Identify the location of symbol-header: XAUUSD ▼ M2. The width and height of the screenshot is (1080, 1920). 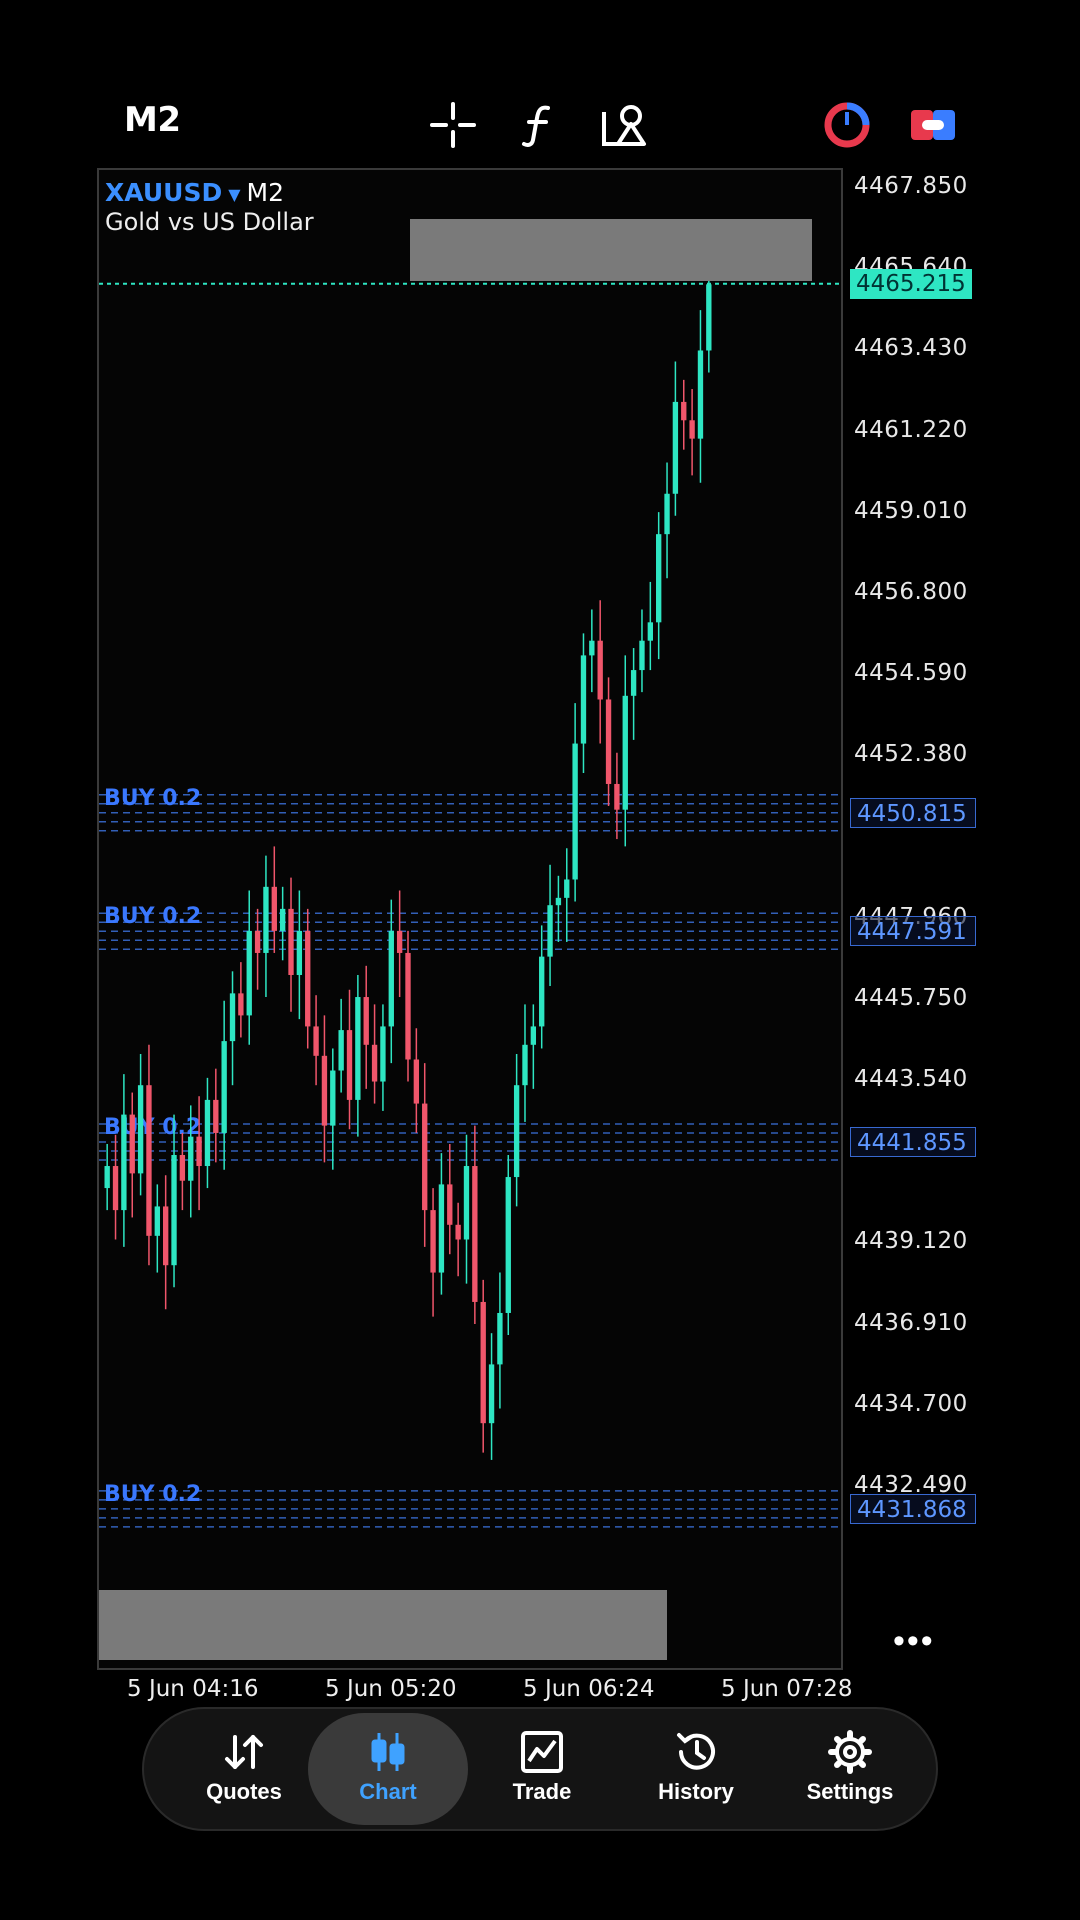
(194, 192).